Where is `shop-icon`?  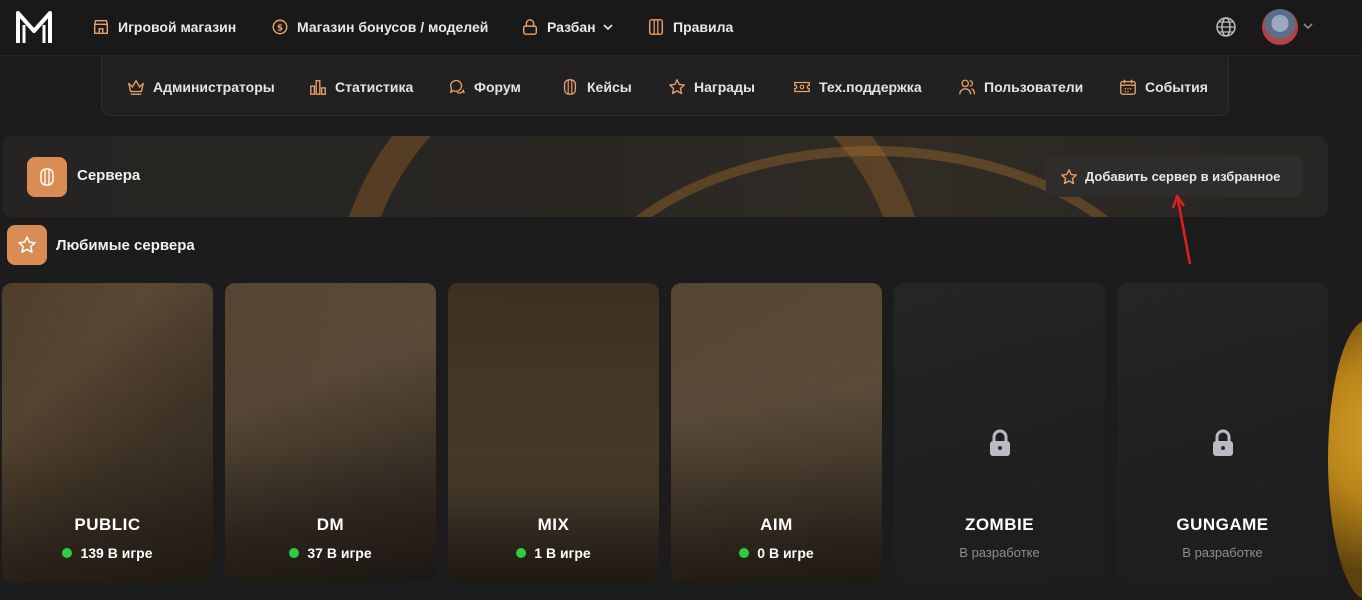
shop-icon is located at coordinates (101, 27).